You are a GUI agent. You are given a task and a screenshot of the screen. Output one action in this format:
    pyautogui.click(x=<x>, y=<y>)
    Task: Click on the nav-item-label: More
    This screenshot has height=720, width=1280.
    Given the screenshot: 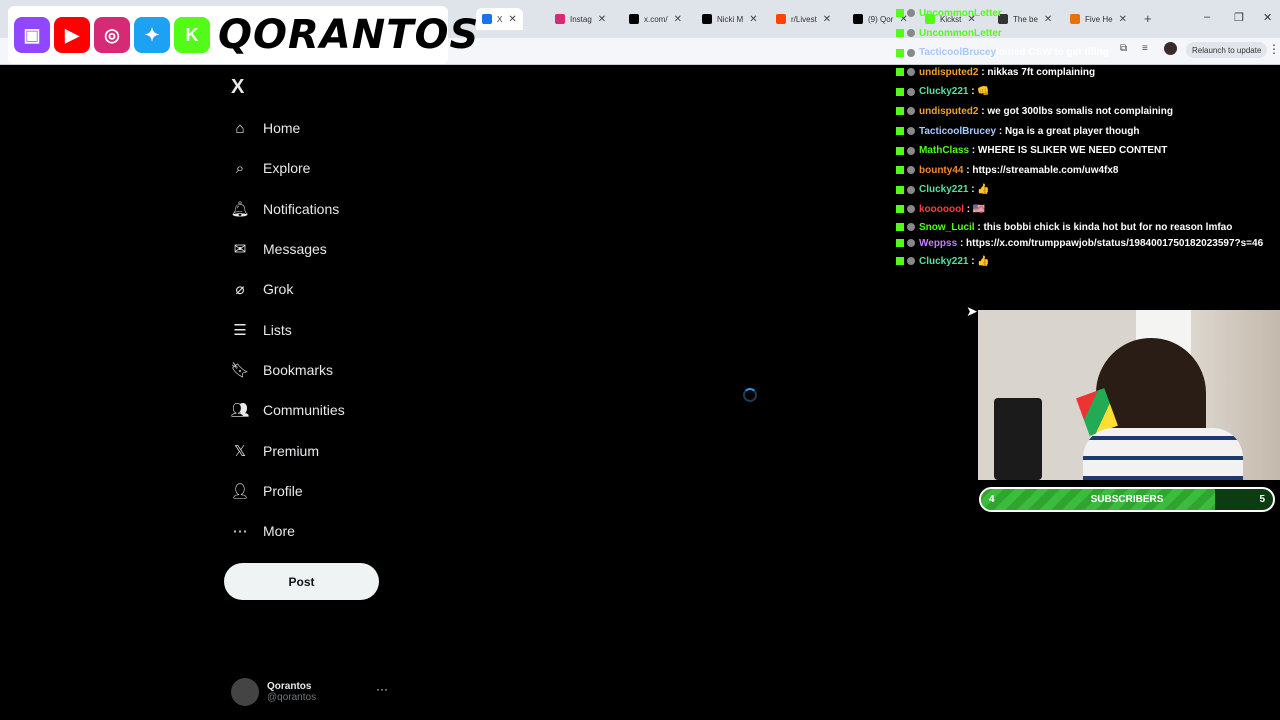 What is the action you would take?
    pyautogui.click(x=279, y=531)
    